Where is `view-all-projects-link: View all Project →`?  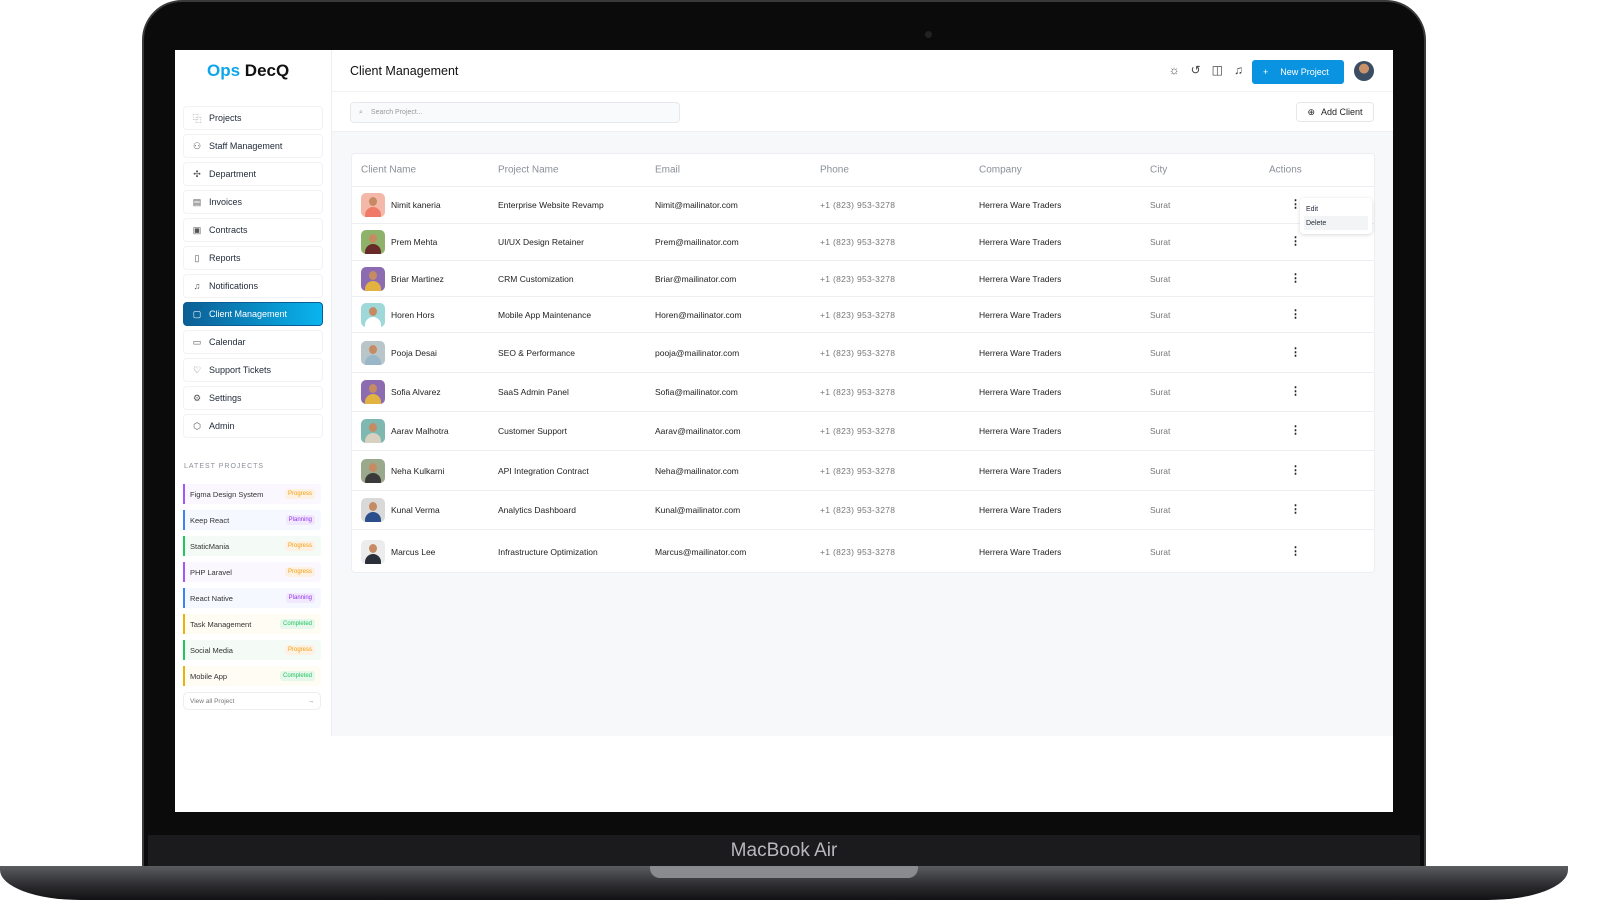 view-all-projects-link: View all Project → is located at coordinates (252, 701).